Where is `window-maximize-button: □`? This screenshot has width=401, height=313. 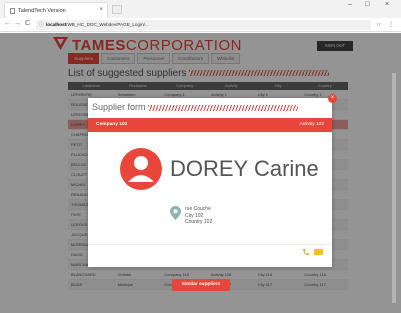
window-maximize-button: □ is located at coordinates (367, 4).